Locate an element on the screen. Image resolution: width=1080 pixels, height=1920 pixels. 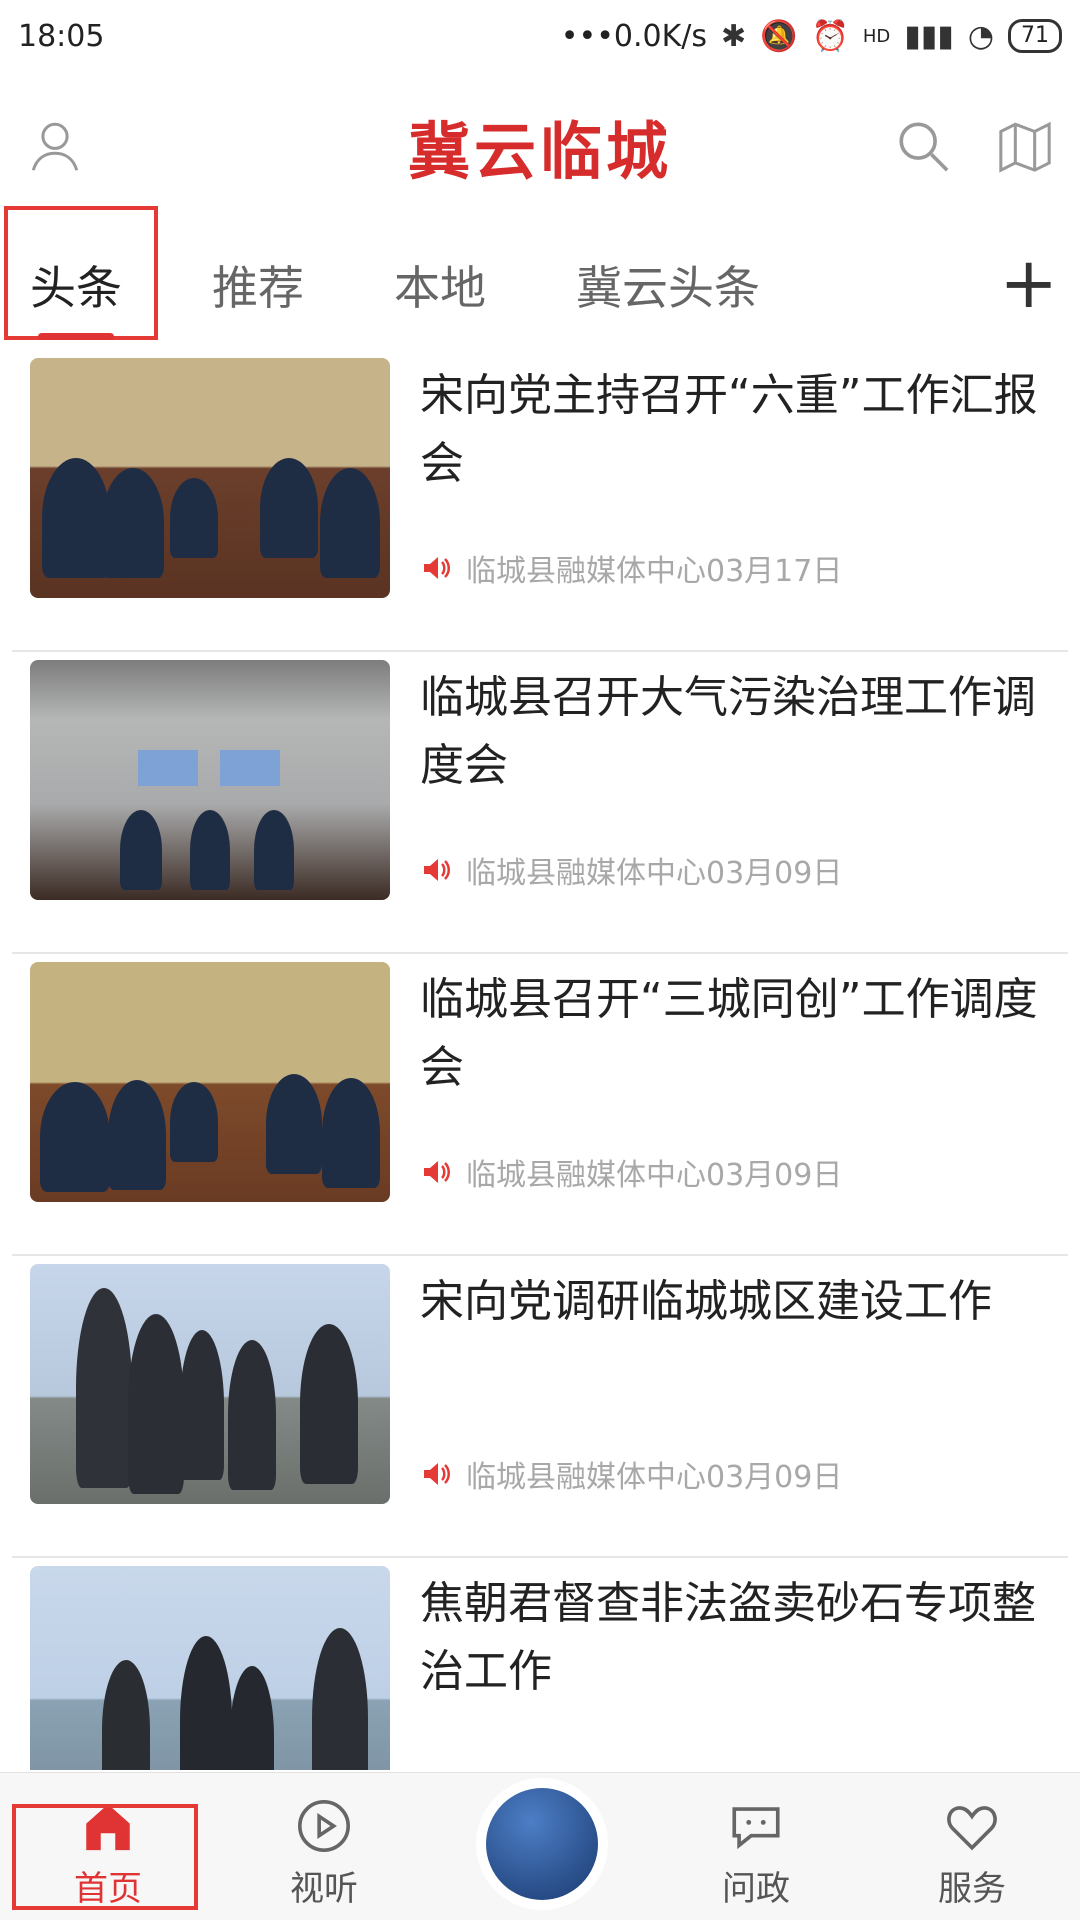
channel-tabs: 头条 推荐 本地 冀云头条 is located at coordinates (540, 285).